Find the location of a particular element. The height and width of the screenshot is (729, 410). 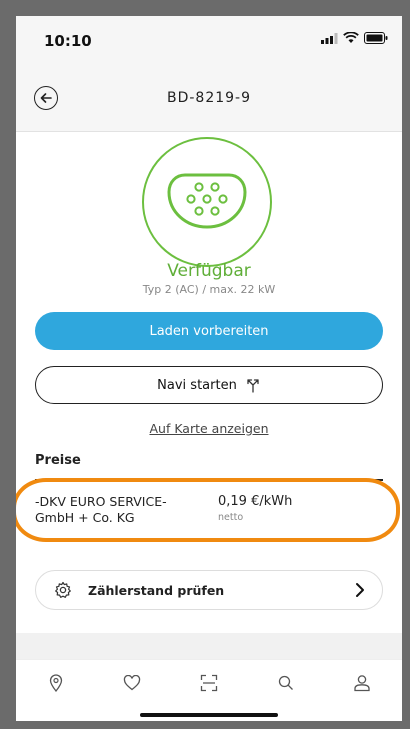

check-meter-button: Zählerstand prüfen is located at coordinates (209, 590).